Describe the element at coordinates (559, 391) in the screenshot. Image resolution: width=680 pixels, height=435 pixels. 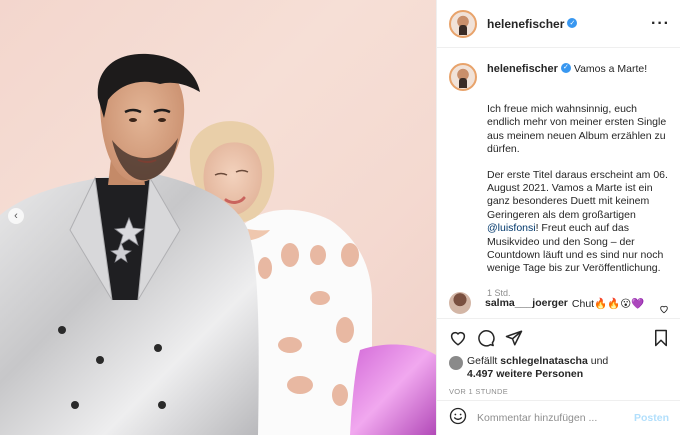
I see `post-time-label: VOR 1 STUNDE` at that location.